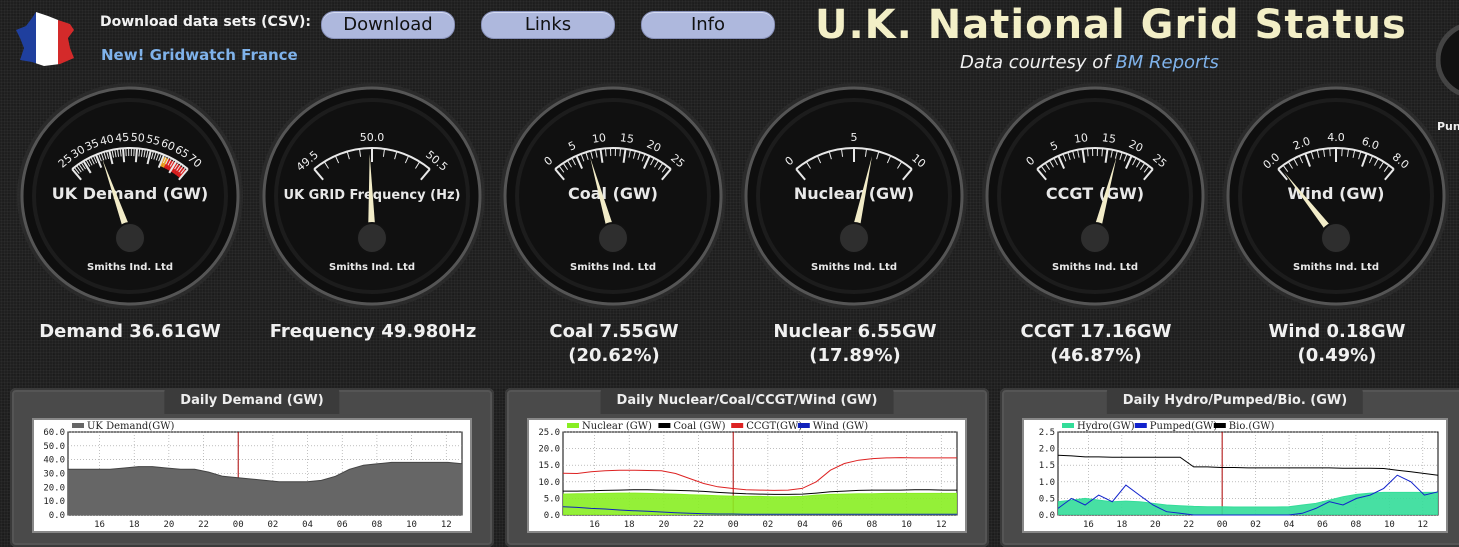 The height and width of the screenshot is (547, 1459). I want to click on readout-percent: (0.49%), so click(1337, 355).